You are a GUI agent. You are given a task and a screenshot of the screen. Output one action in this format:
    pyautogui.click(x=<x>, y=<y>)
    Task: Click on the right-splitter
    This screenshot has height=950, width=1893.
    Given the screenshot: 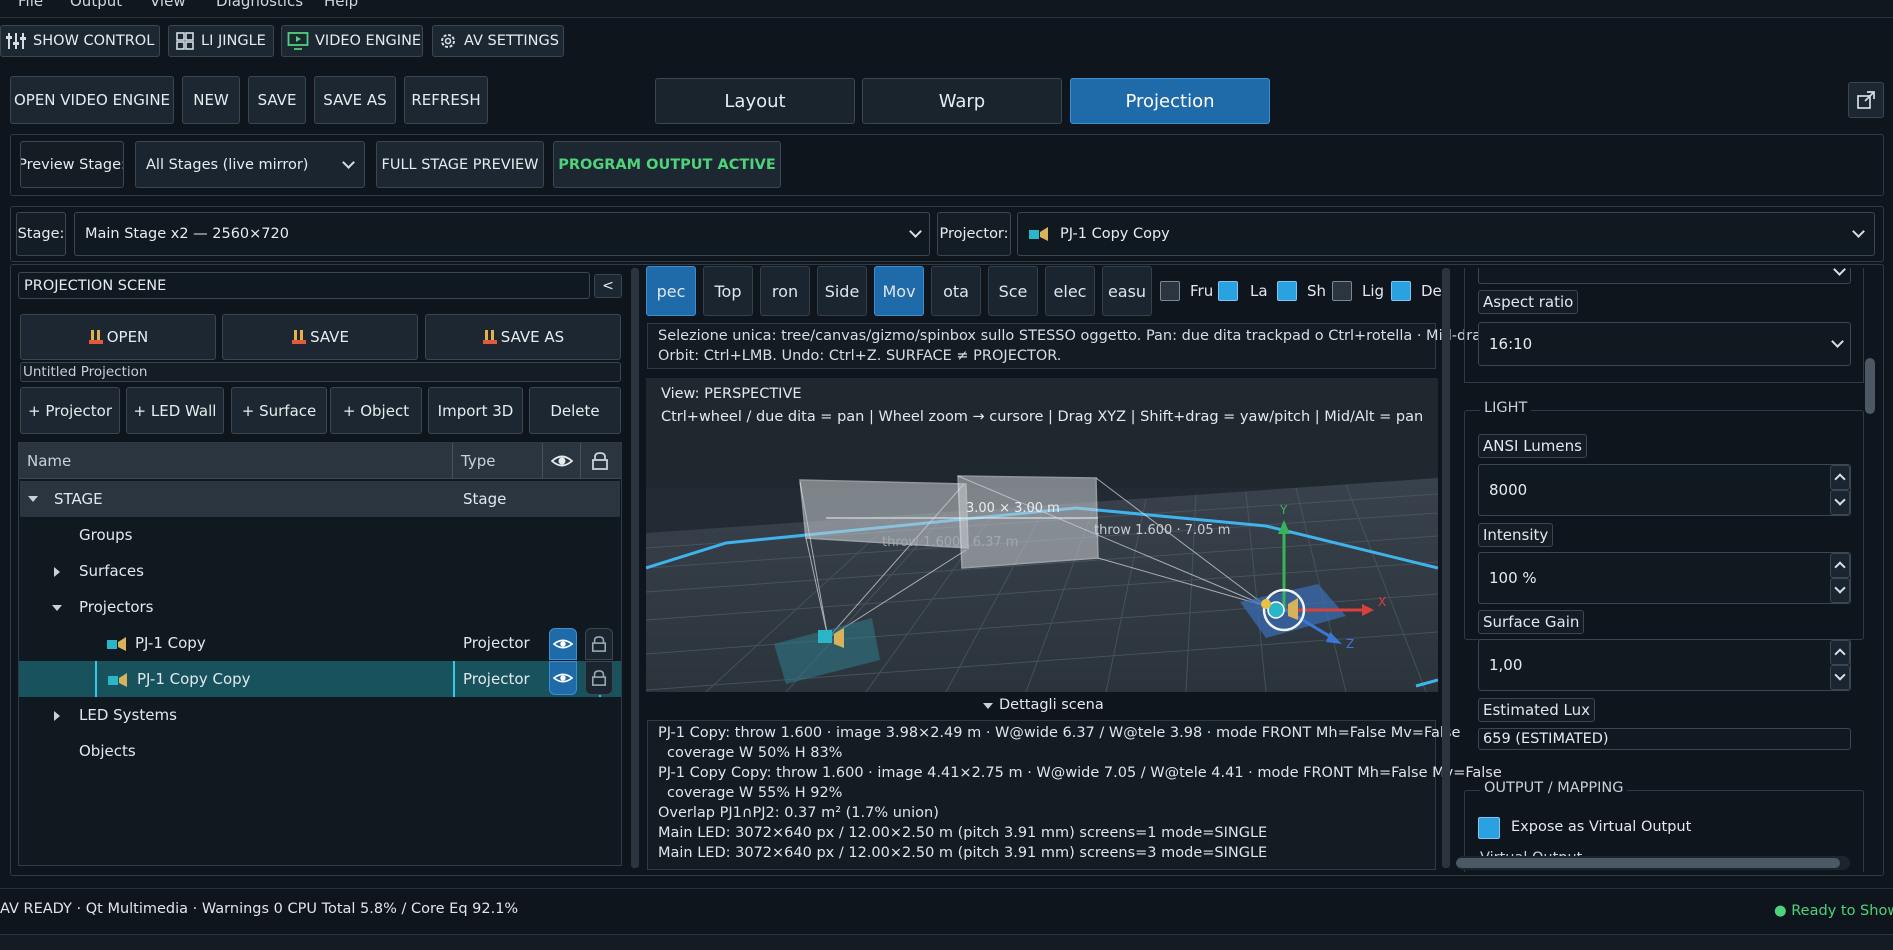 What is the action you would take?
    pyautogui.click(x=1446, y=568)
    